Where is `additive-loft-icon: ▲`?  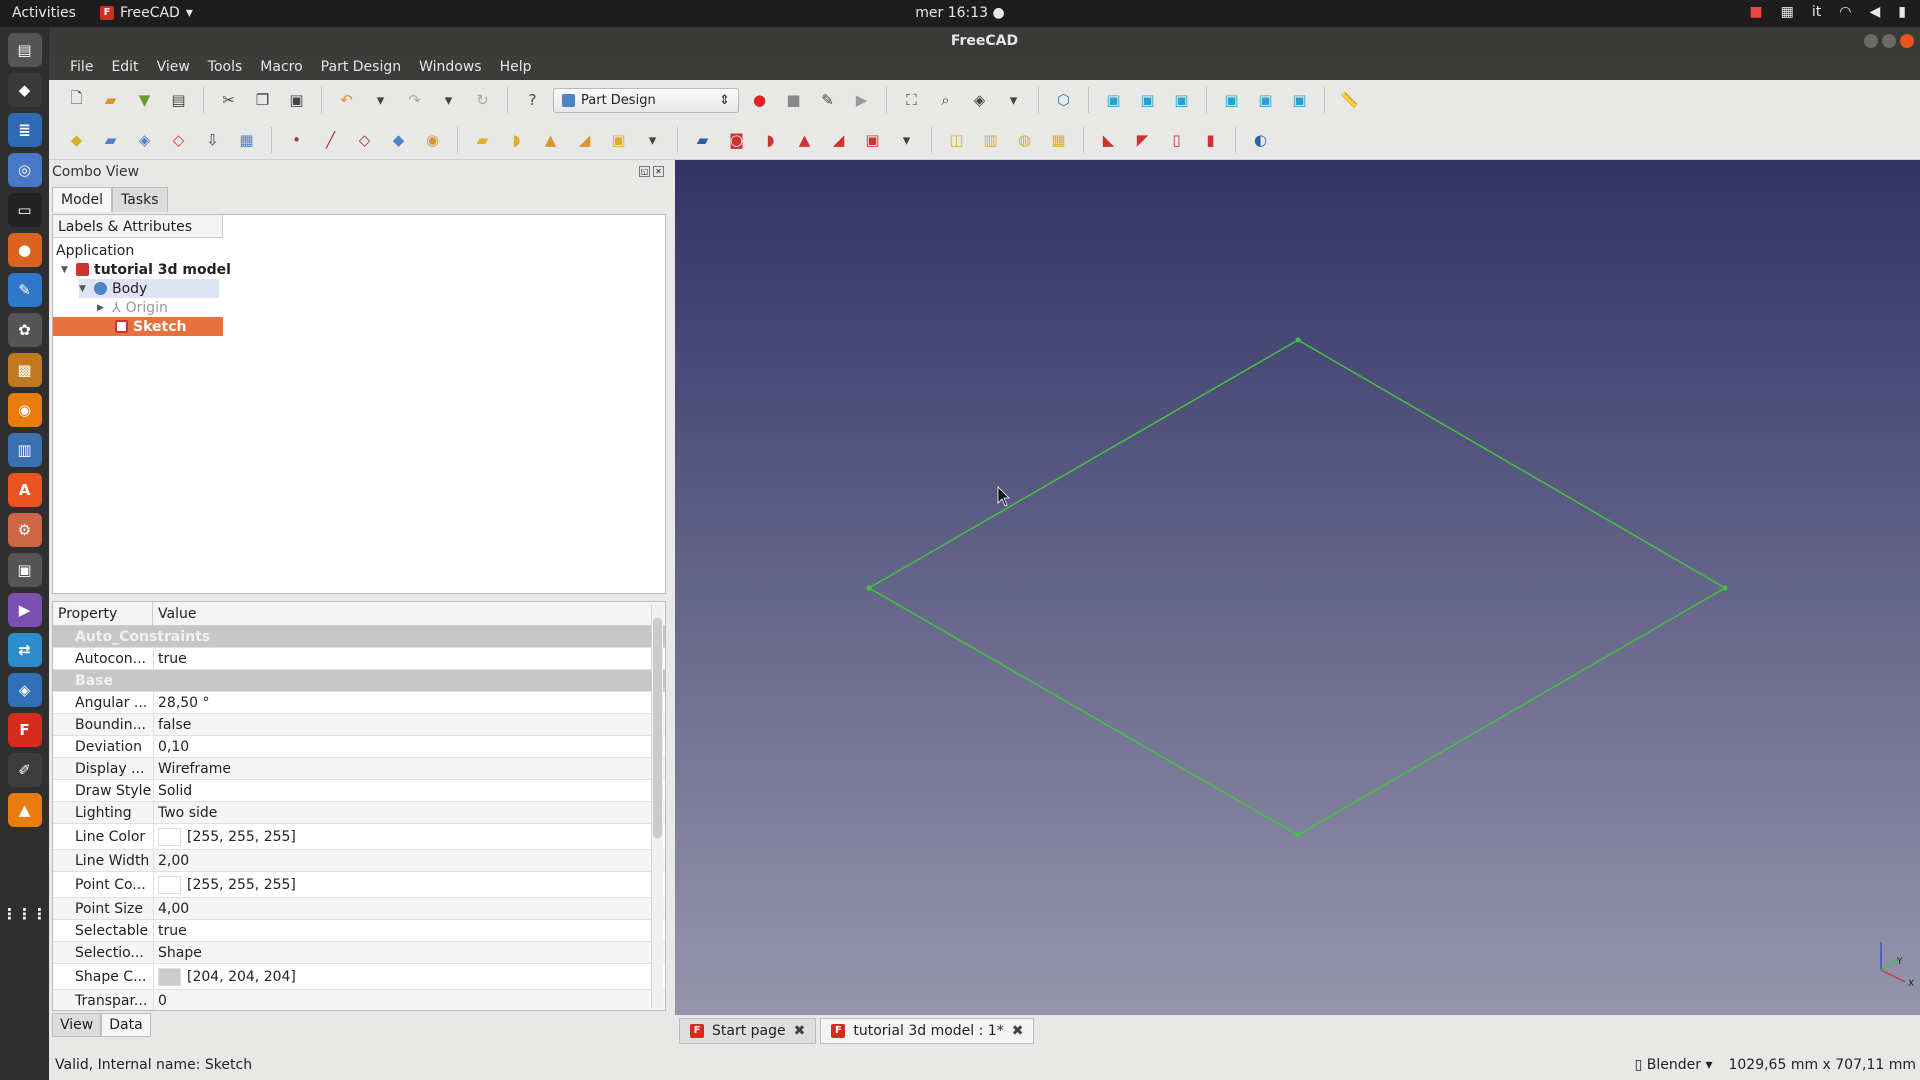
additive-loft-icon: ▲ is located at coordinates (550, 139).